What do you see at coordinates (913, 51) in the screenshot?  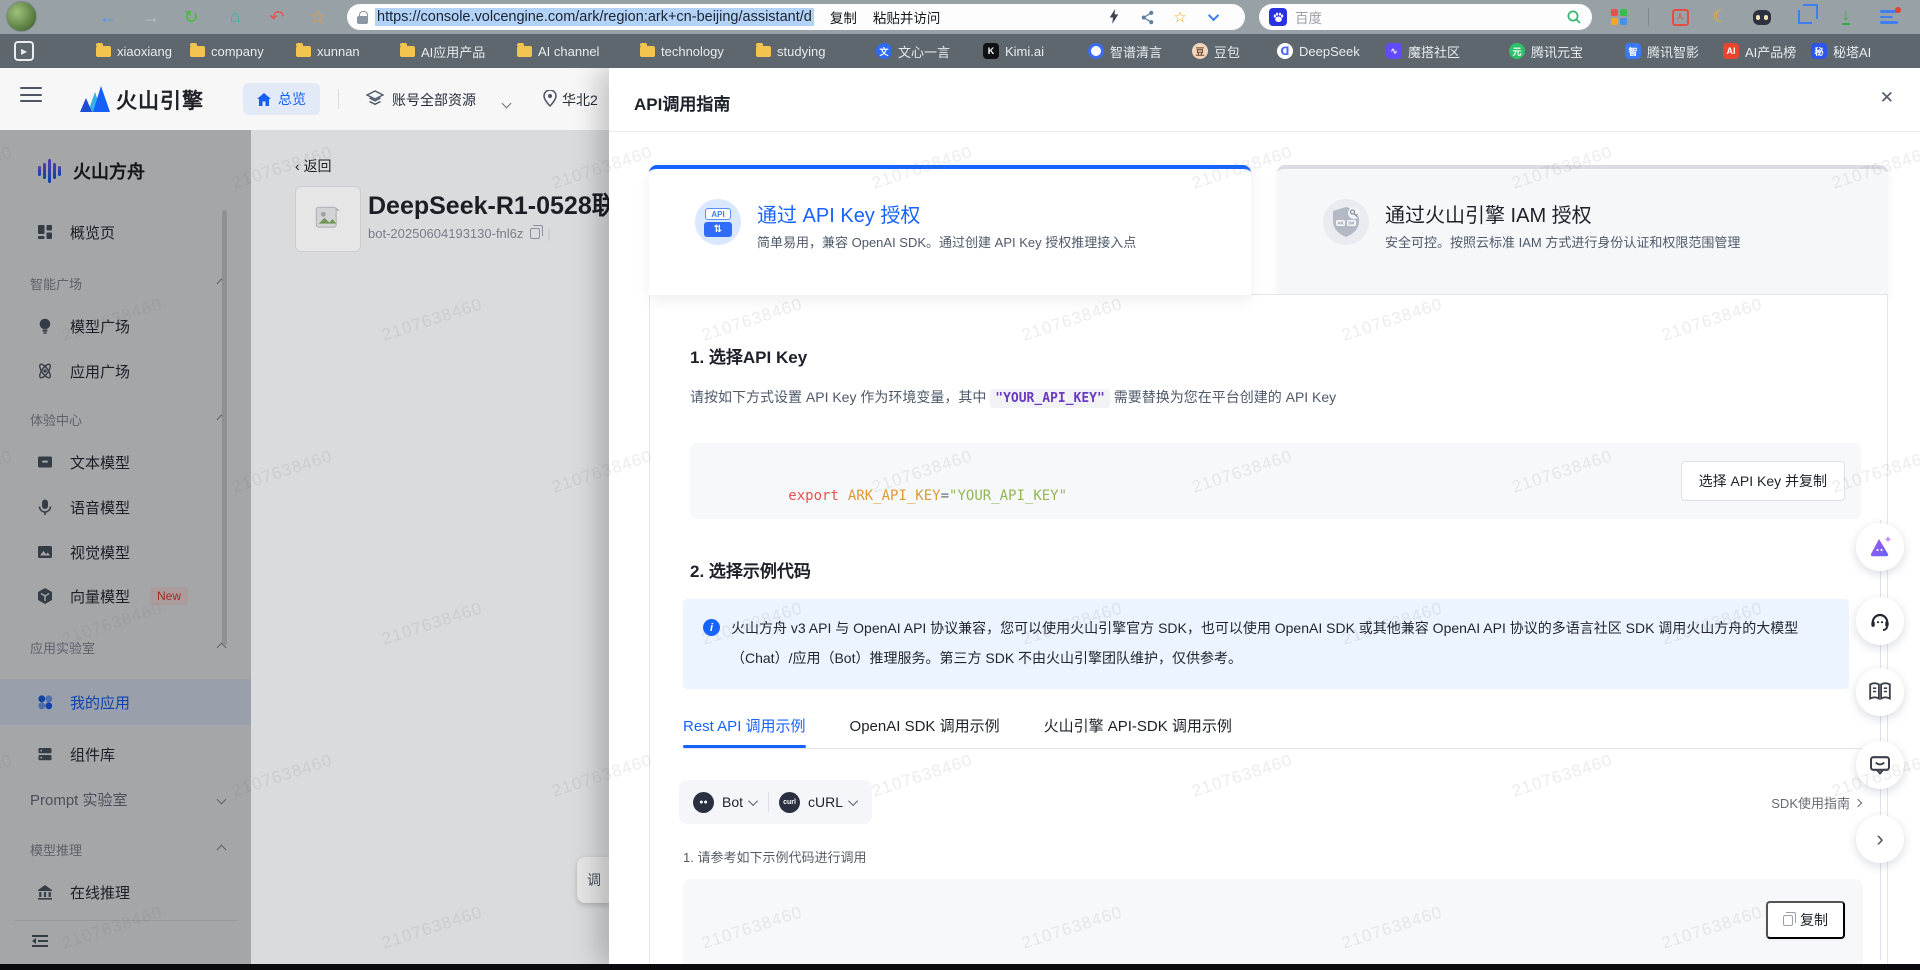 I see `bookmark-item: 文文心一言` at bounding box center [913, 51].